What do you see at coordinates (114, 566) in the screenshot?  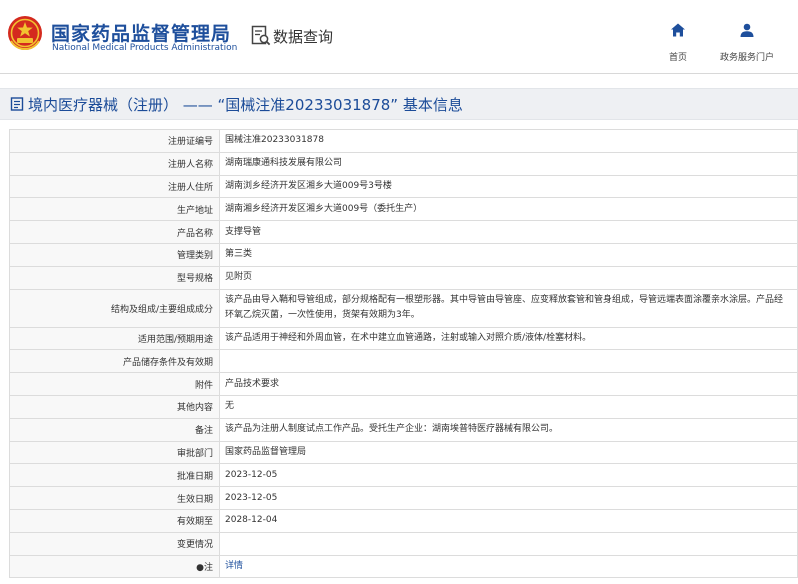 I see `field-label: ●注` at bounding box center [114, 566].